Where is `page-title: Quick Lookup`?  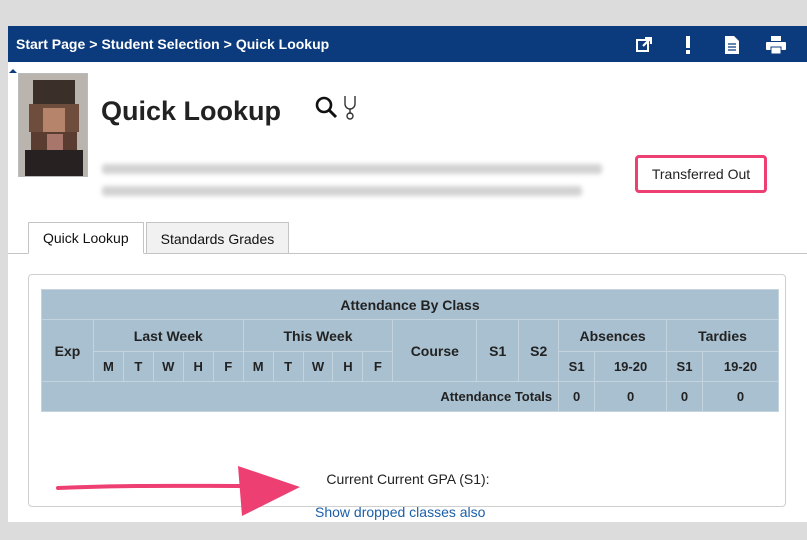
page-title: Quick Lookup is located at coordinates (191, 111).